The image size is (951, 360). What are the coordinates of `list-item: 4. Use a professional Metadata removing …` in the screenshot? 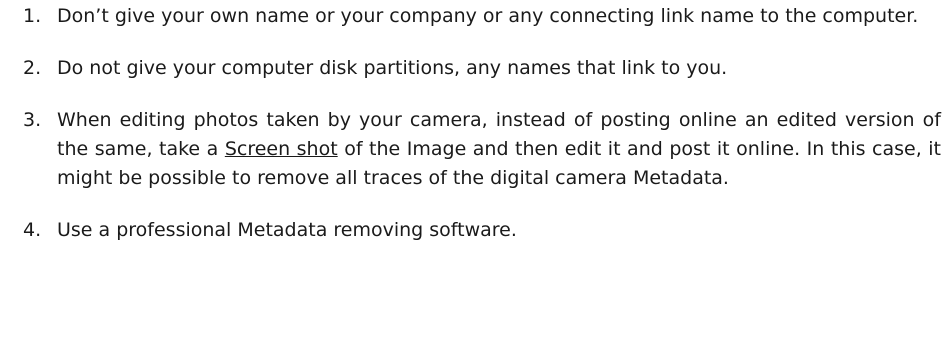 It's located at (475, 230).